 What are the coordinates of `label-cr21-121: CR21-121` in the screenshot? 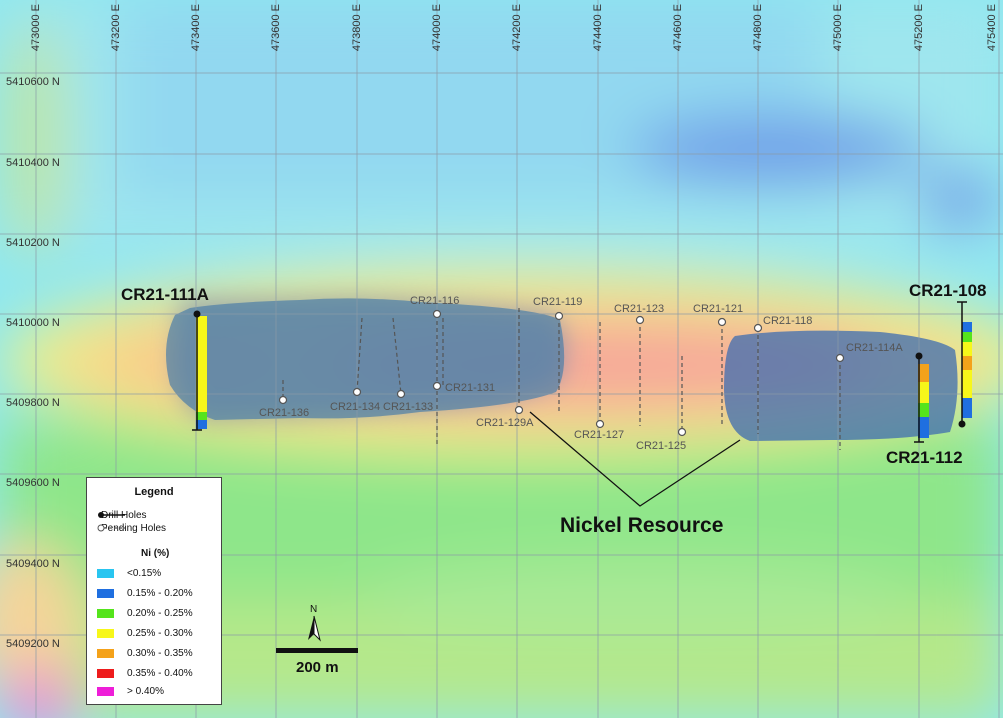 It's located at (718, 309).